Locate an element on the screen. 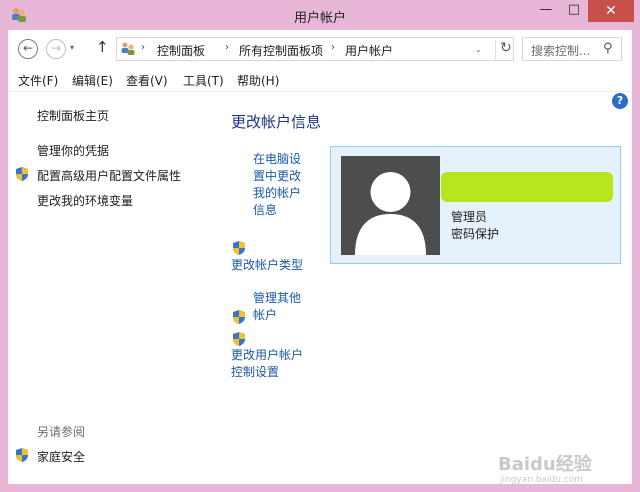  title-bar: 用户帐户 — □ ✕ is located at coordinates (320, 15).